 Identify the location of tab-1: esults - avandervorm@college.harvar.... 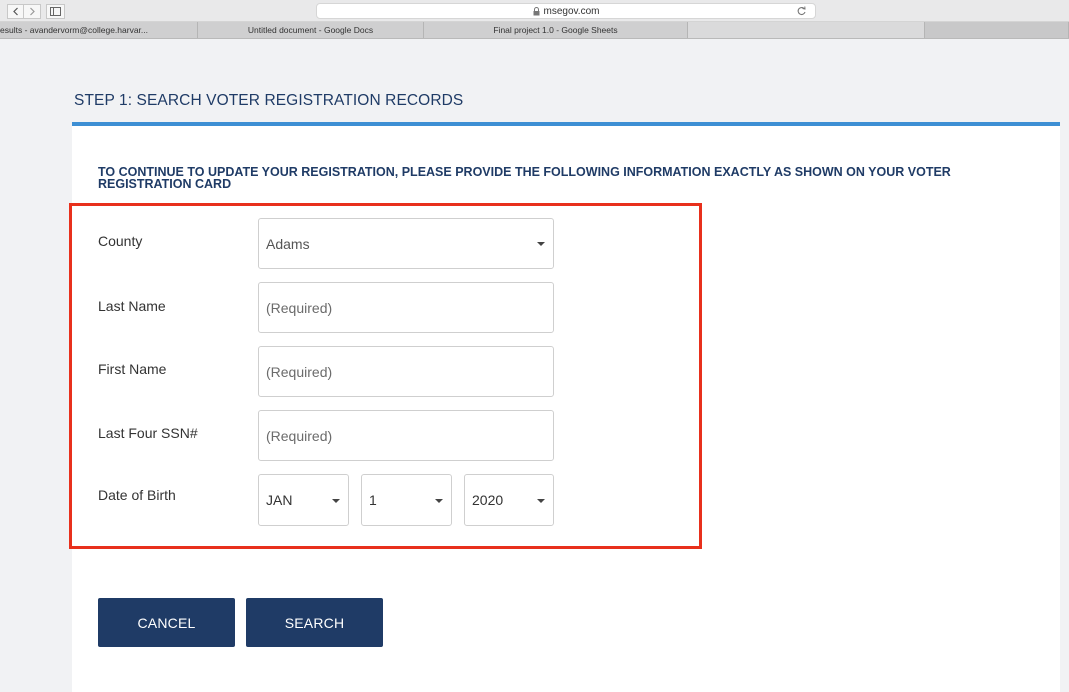
(99, 30).